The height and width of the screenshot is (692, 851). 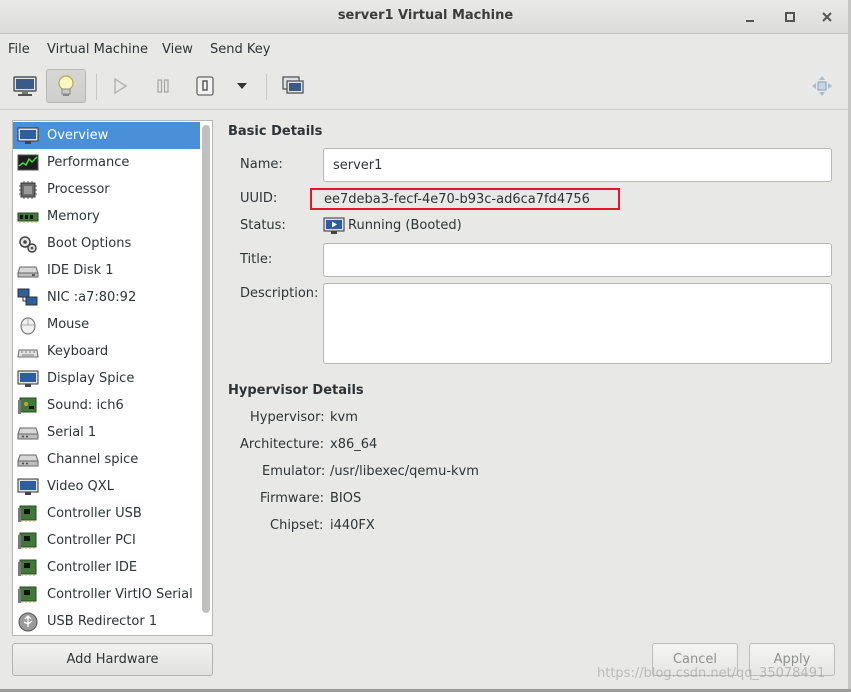 I want to click on hypervisor-label: Hypervisor:, so click(x=287, y=417).